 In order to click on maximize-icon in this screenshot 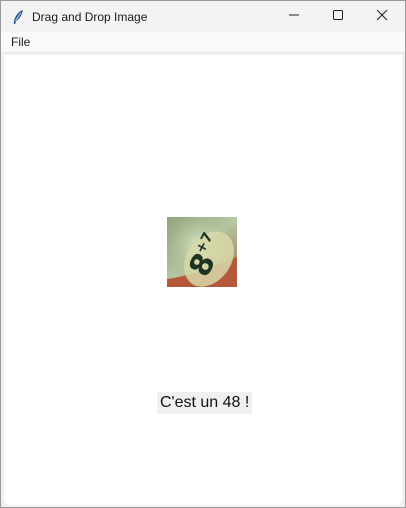, I will do `click(338, 17)`.